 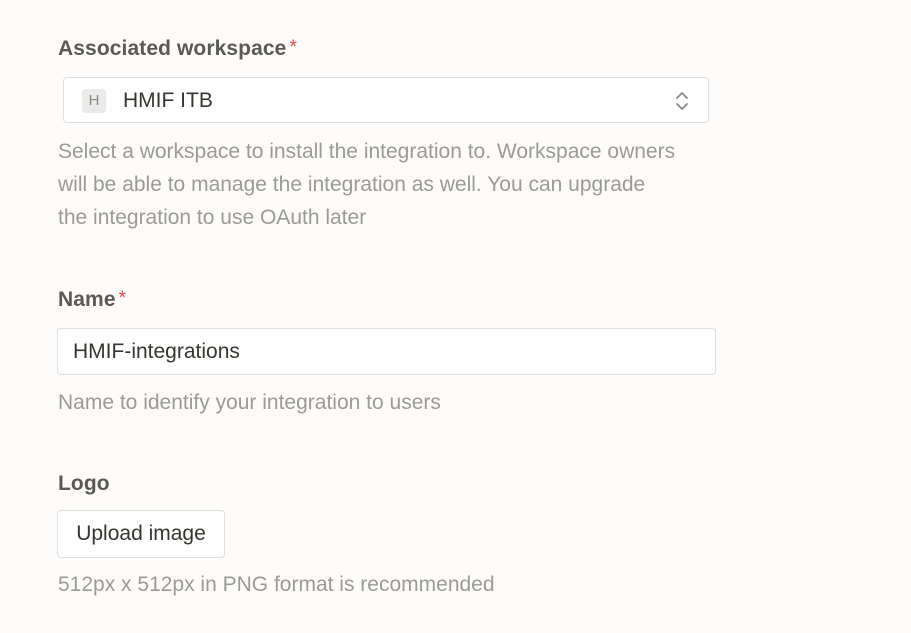 I want to click on workspace-avatar: H, so click(x=94, y=101).